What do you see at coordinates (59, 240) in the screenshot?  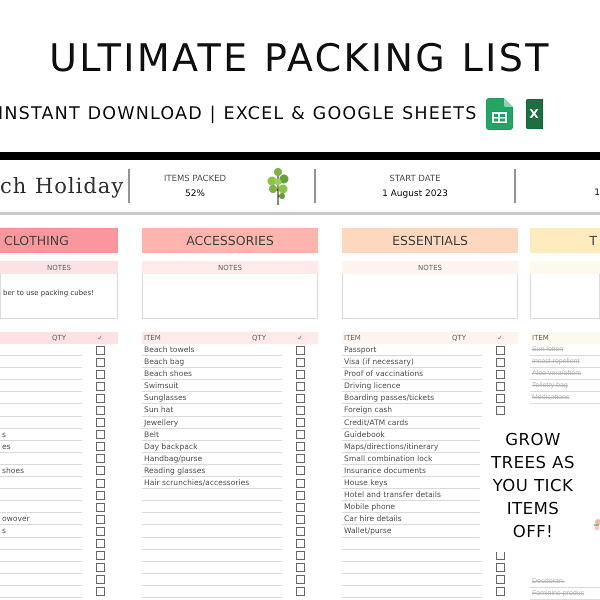 I see `category-header: CLOTHING` at bounding box center [59, 240].